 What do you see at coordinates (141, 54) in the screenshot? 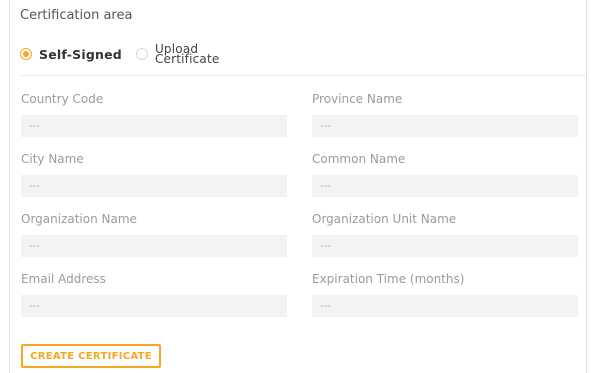
I see `radio-unchecked-icon` at bounding box center [141, 54].